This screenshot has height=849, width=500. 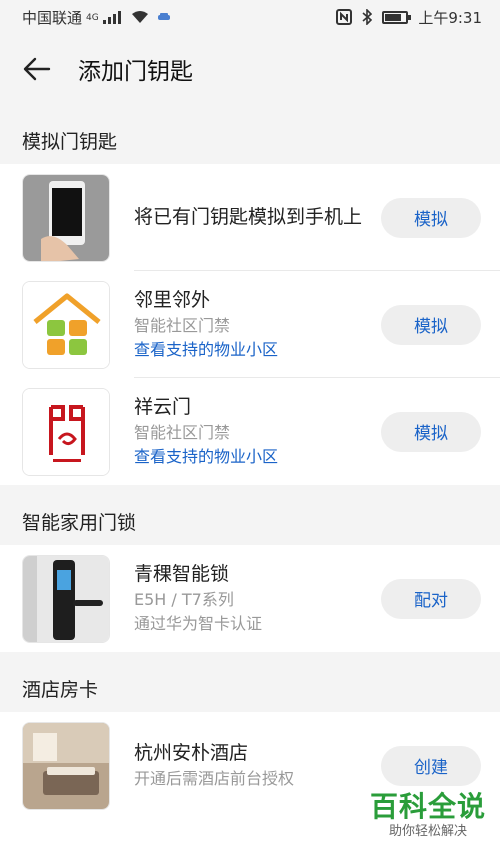 I want to click on watermark-logo: 百科全说 助你轻松解决, so click(x=428, y=816).